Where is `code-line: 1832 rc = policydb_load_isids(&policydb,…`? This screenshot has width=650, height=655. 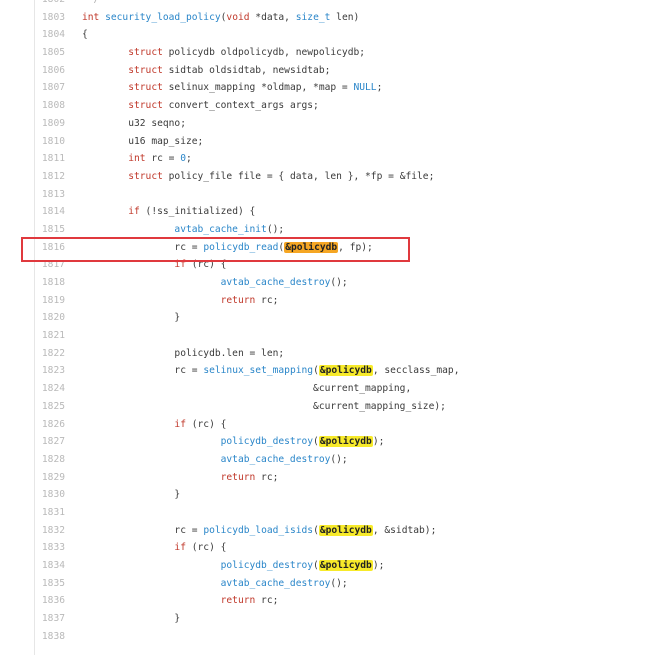 code-line: 1832 rc = policydb_load_isids(&policydb,… is located at coordinates (325, 531).